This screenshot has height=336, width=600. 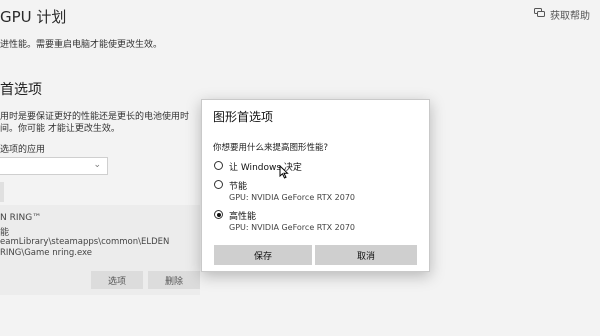 I want to click on get-help-label: 获取帮助, so click(x=570, y=16).